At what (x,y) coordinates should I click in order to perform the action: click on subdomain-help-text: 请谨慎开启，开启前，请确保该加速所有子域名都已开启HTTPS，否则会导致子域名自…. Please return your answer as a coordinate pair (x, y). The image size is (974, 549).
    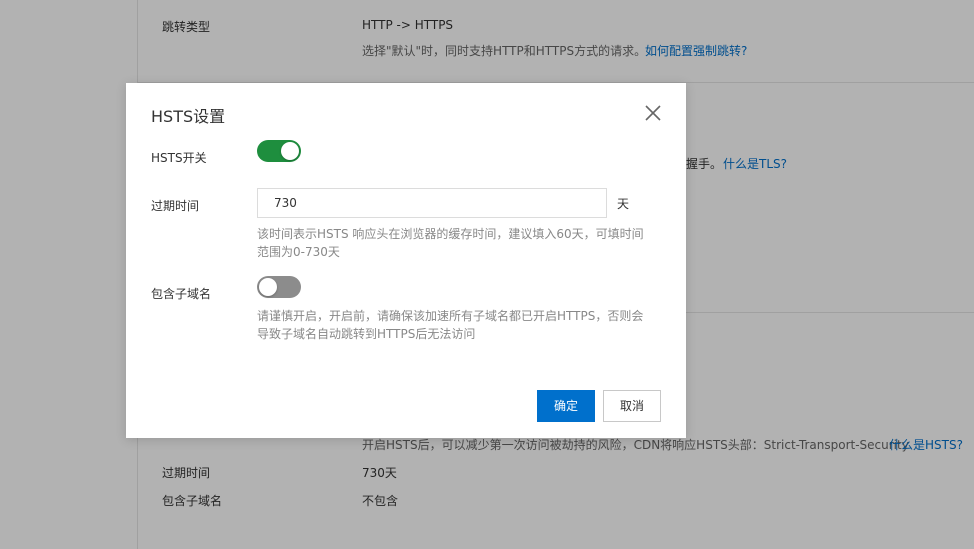
    Looking at the image, I should click on (450, 325).